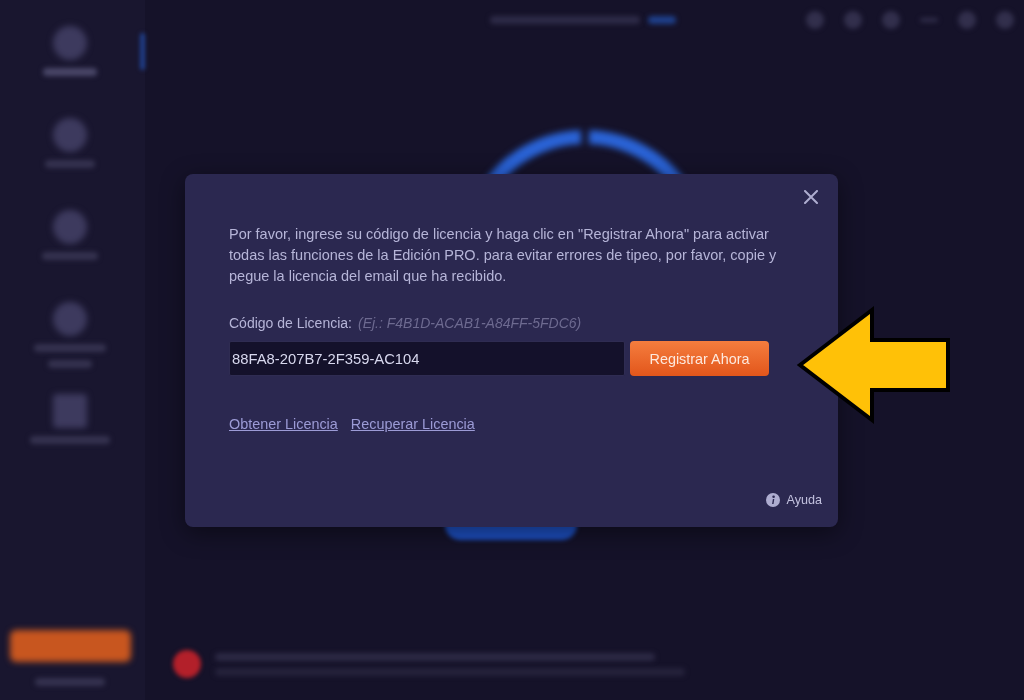  I want to click on license-input: 88FA8-207B7-2F359-AC104, so click(427, 358).